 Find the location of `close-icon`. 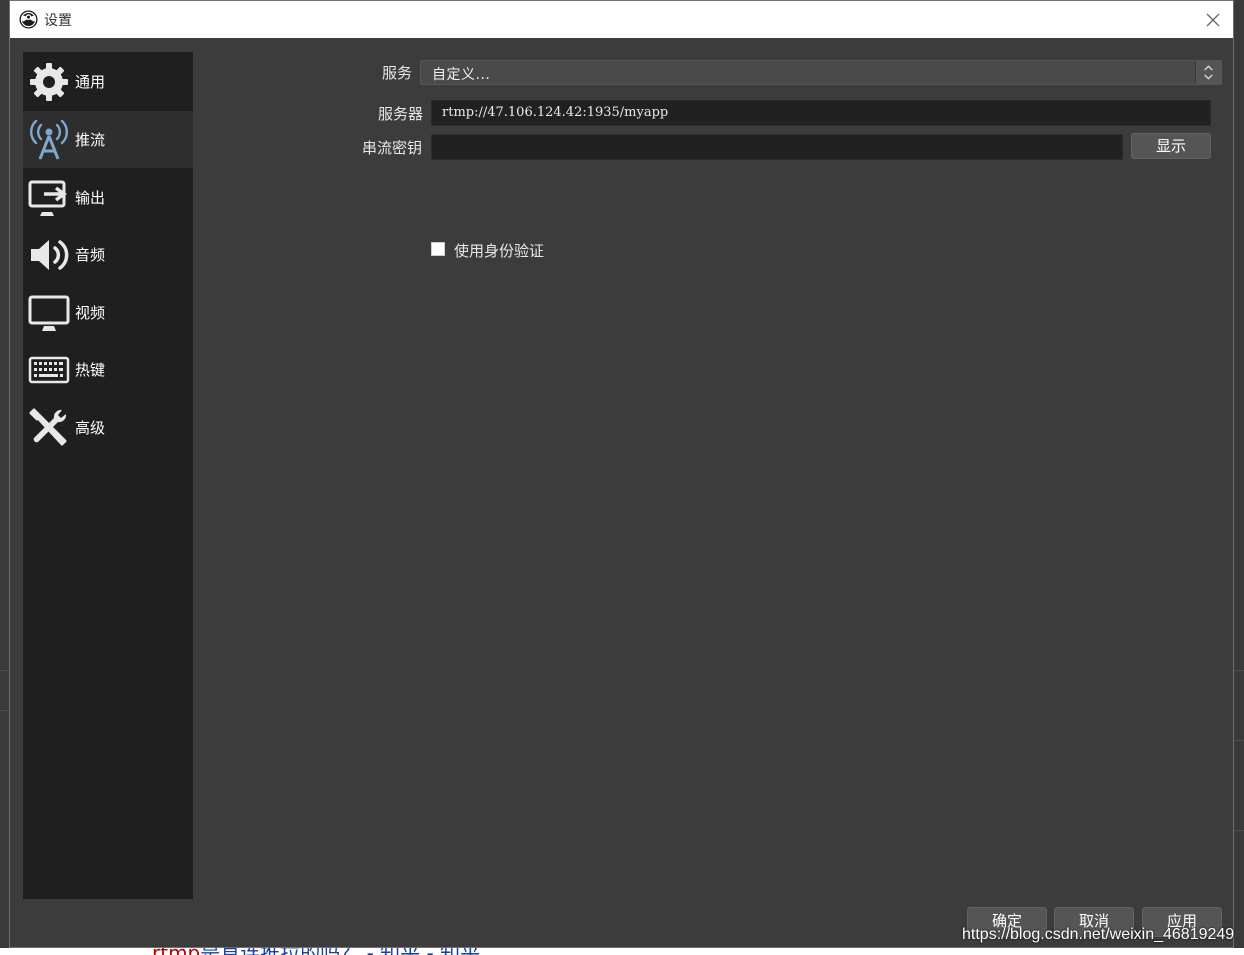

close-icon is located at coordinates (1213, 20).